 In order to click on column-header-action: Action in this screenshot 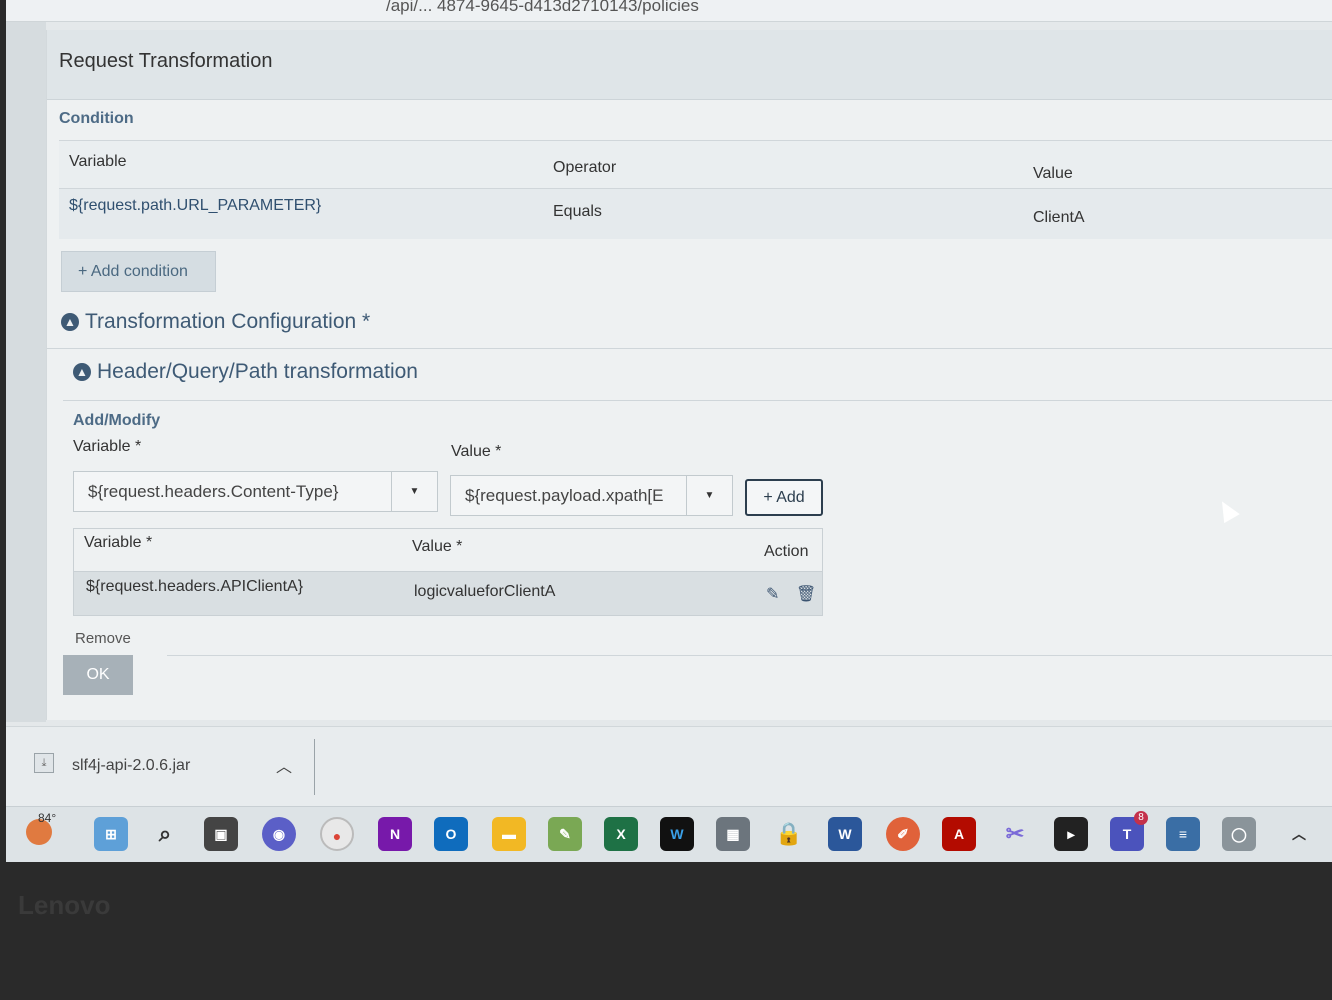, I will do `click(786, 551)`.